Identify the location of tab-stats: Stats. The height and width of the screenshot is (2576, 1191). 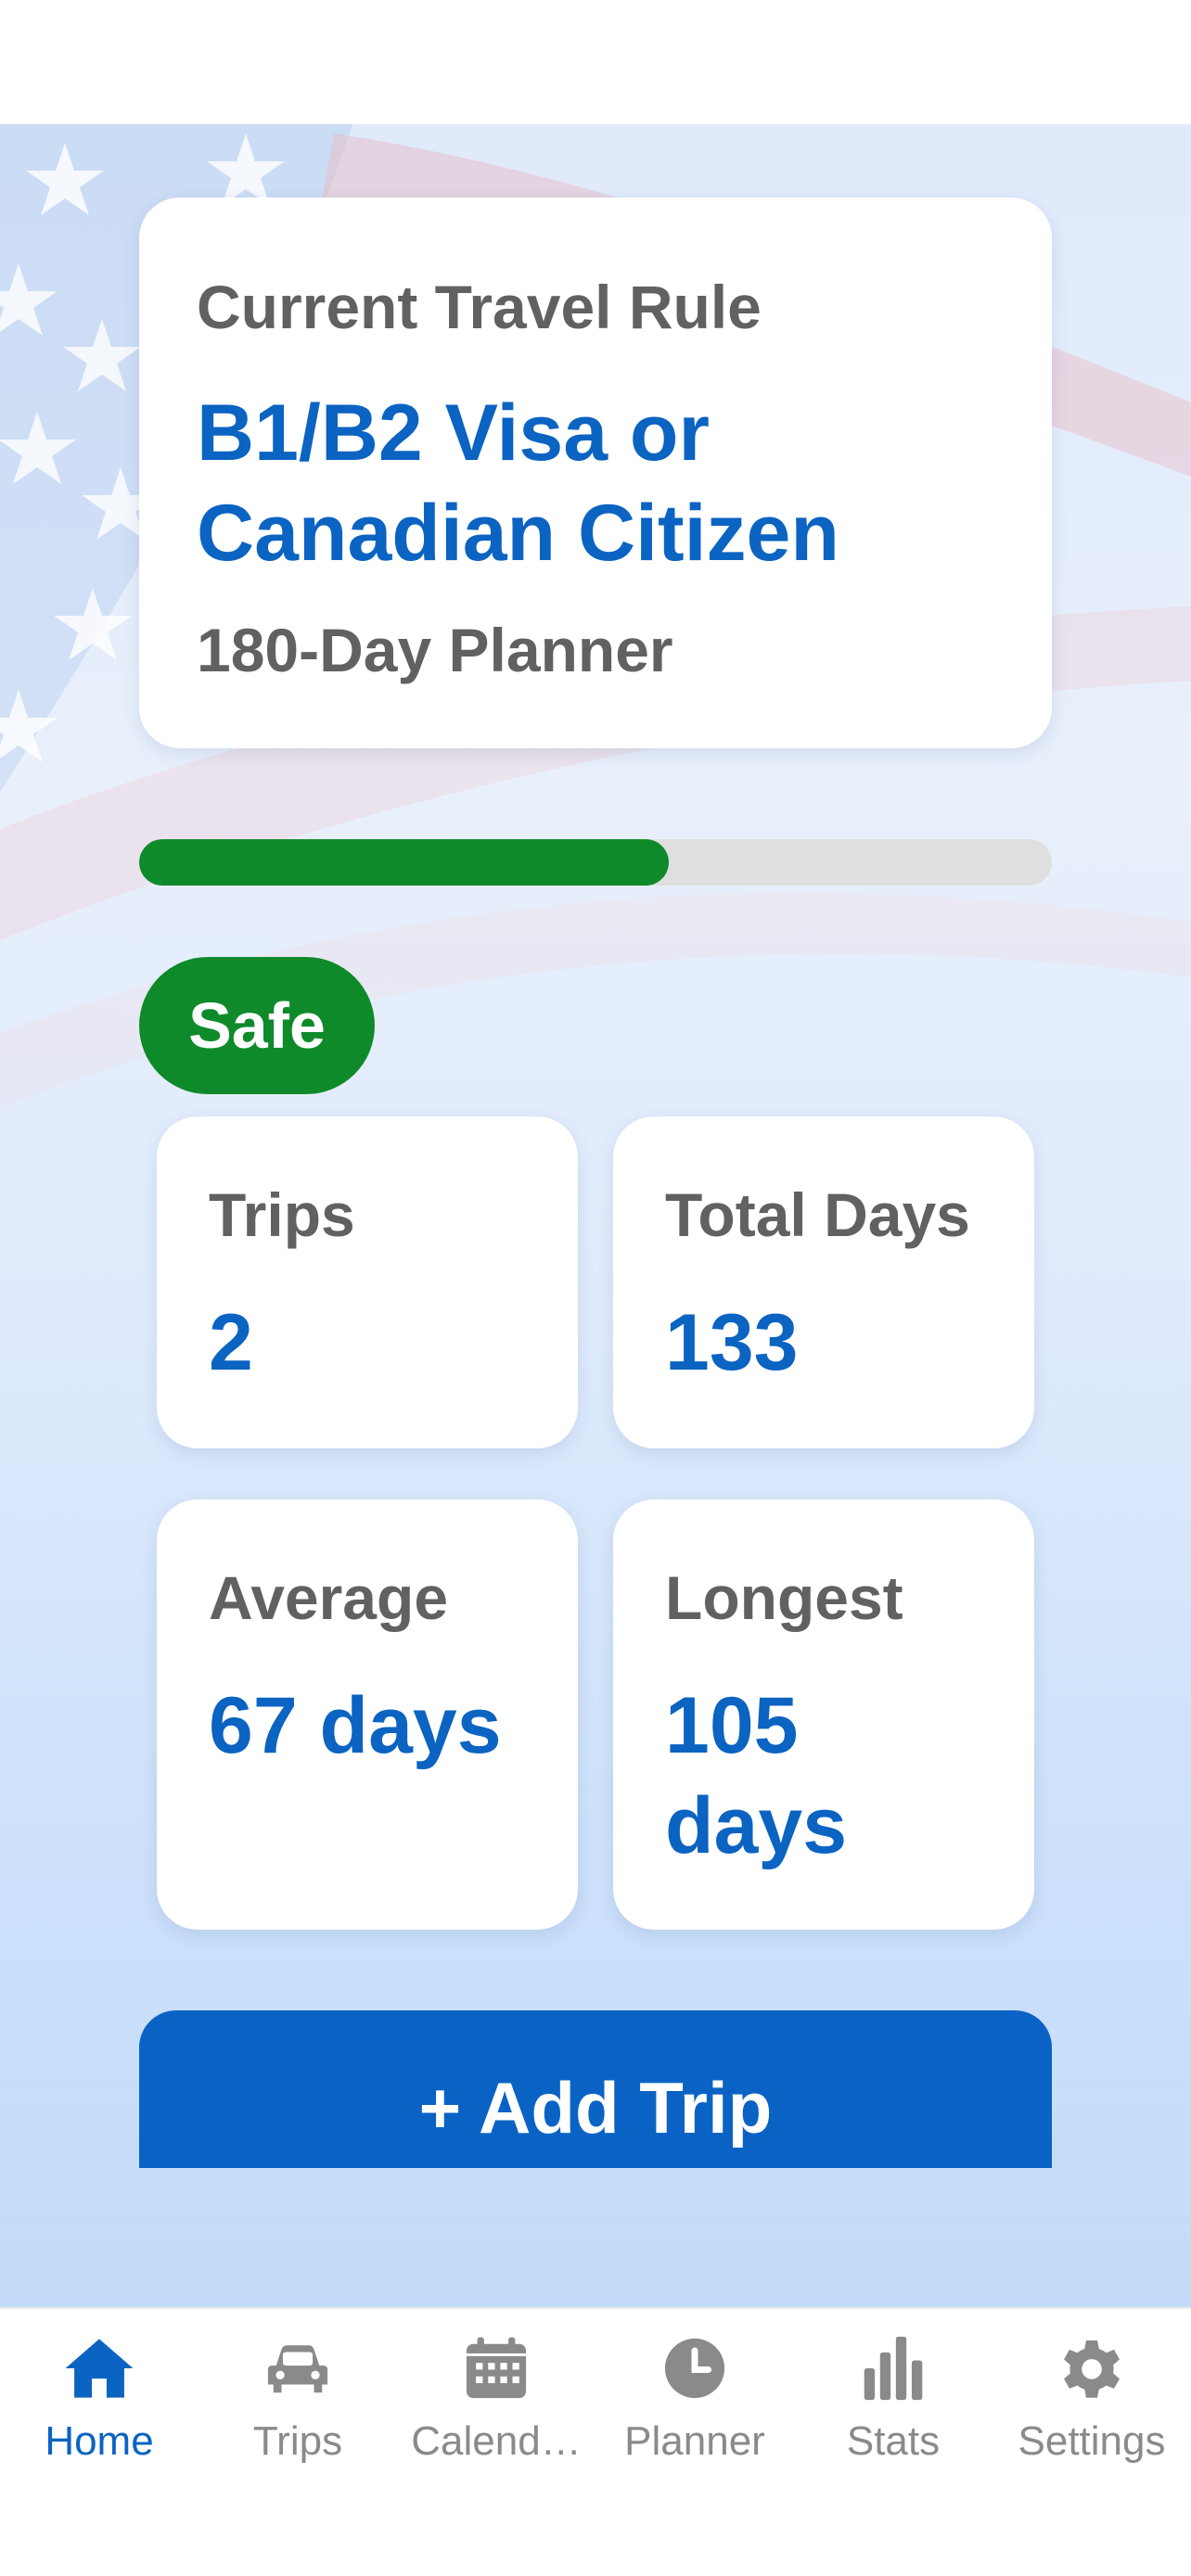
(893, 2406).